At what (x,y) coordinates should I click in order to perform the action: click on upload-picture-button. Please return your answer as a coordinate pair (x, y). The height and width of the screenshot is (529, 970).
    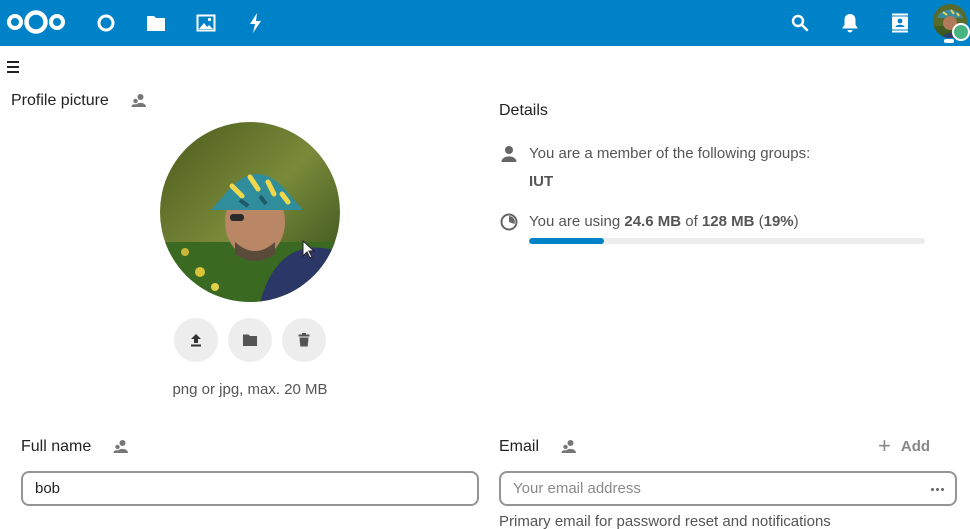
    Looking at the image, I should click on (196, 340).